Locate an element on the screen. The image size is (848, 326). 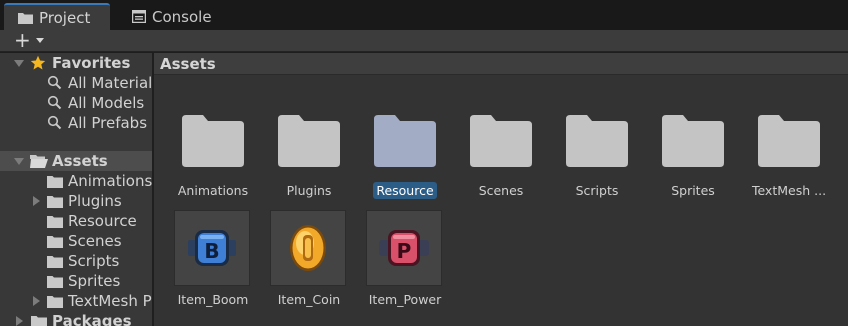
chevron-down-icon is located at coordinates (40, 40).